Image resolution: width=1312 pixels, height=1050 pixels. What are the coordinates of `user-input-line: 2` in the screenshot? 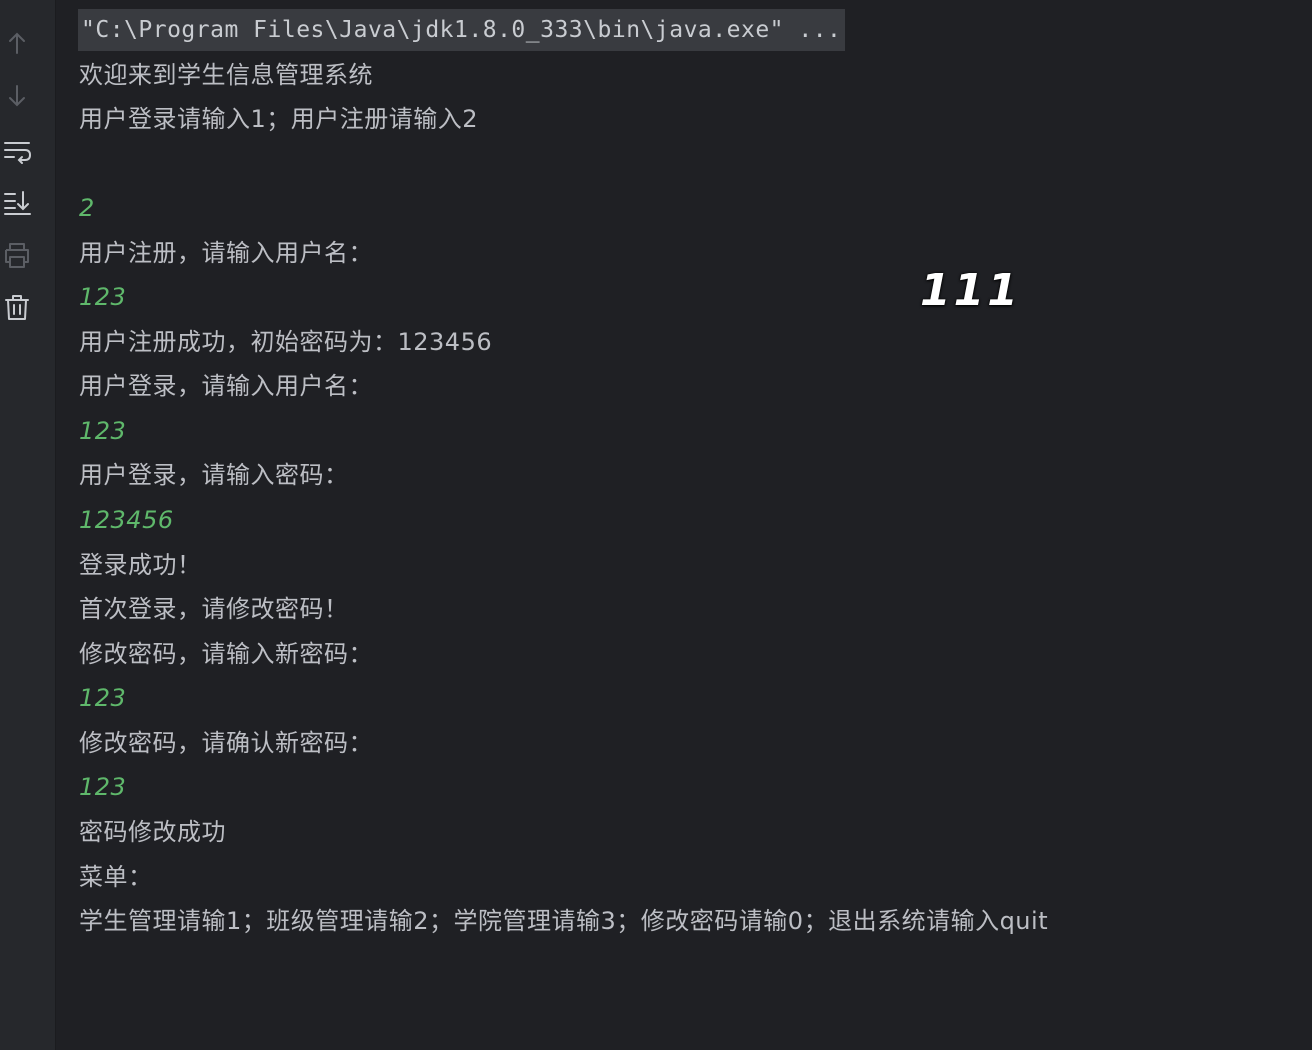 It's located at (87, 208).